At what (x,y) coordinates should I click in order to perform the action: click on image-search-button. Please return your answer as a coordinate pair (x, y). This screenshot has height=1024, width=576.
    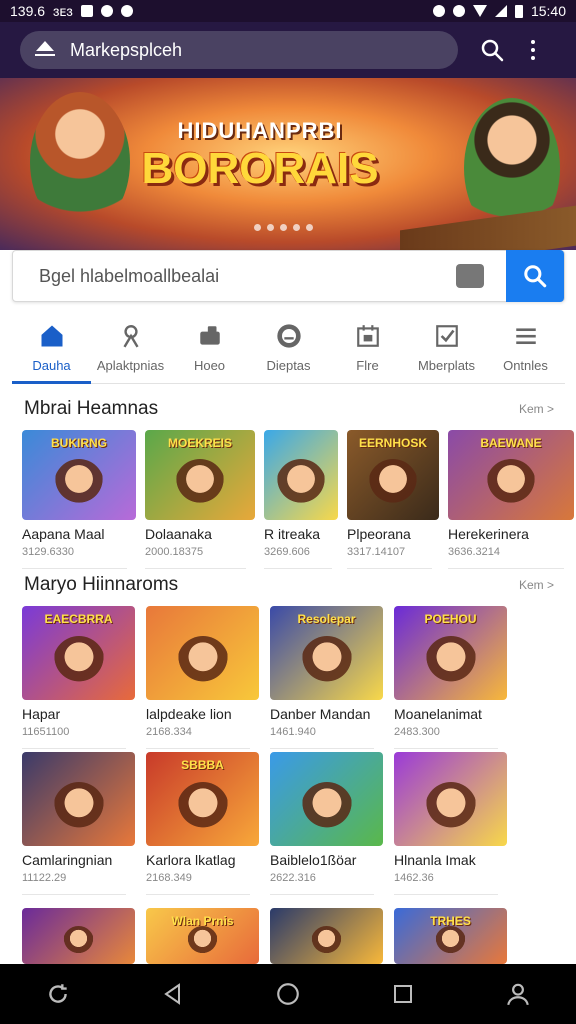
    Looking at the image, I should click on (470, 276).